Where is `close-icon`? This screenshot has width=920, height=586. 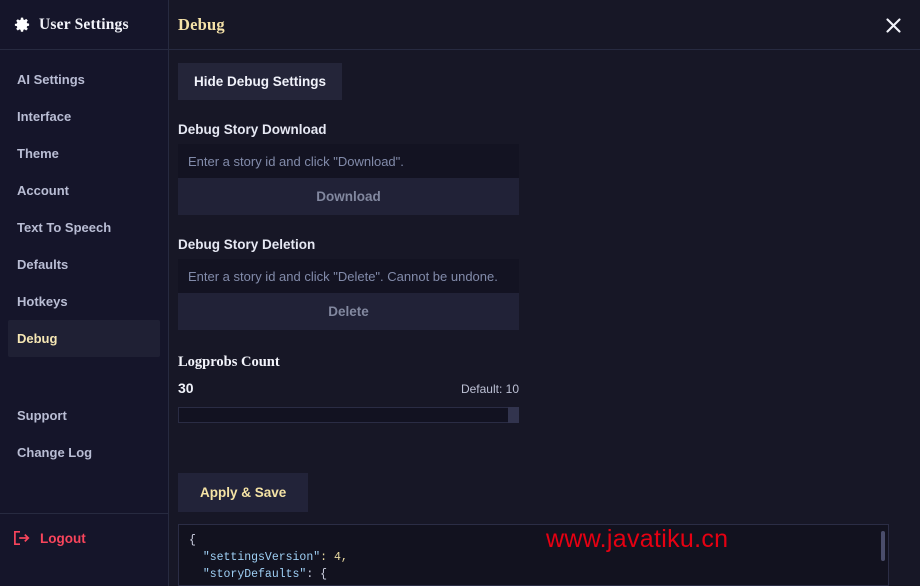 close-icon is located at coordinates (893, 25).